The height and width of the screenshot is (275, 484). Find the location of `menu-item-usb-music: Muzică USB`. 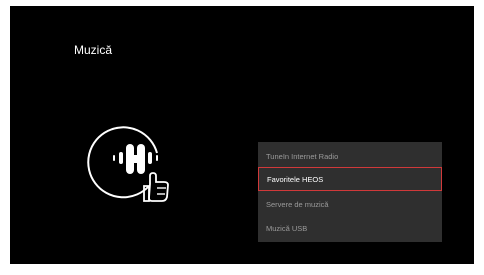

menu-item-usb-music: Muzică USB is located at coordinates (350, 228).